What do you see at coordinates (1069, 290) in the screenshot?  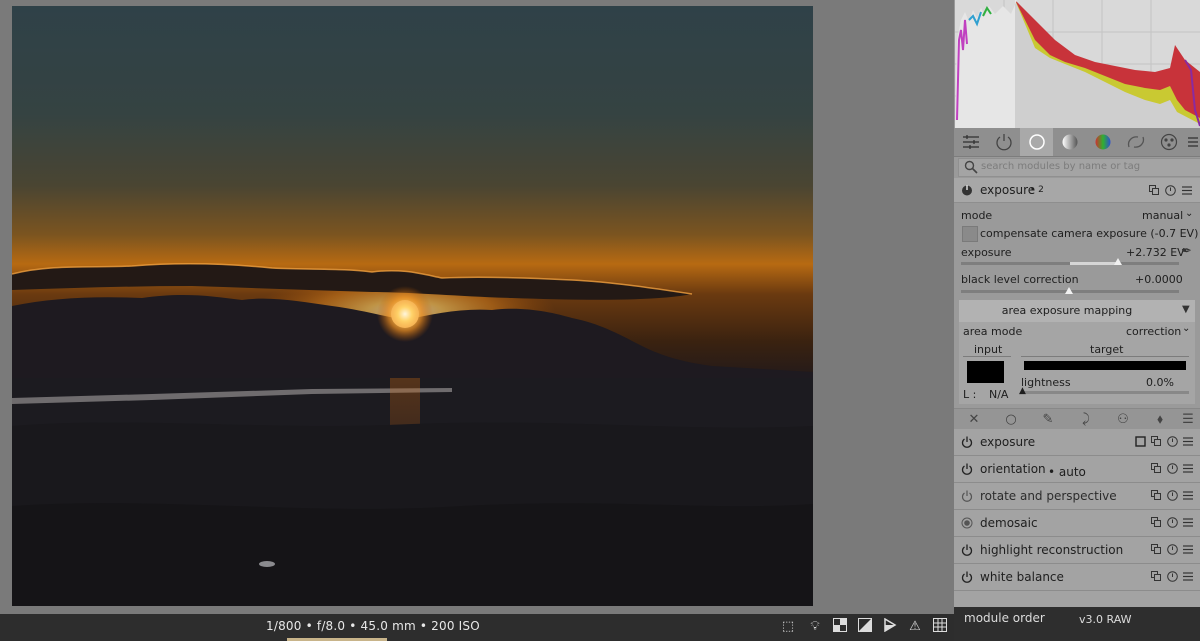 I see `black-level-handle` at bounding box center [1069, 290].